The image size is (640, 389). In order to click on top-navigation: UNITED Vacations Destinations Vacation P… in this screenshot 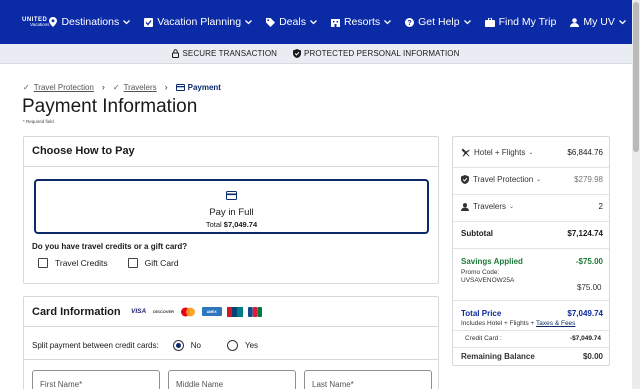, I will do `click(316, 22)`.